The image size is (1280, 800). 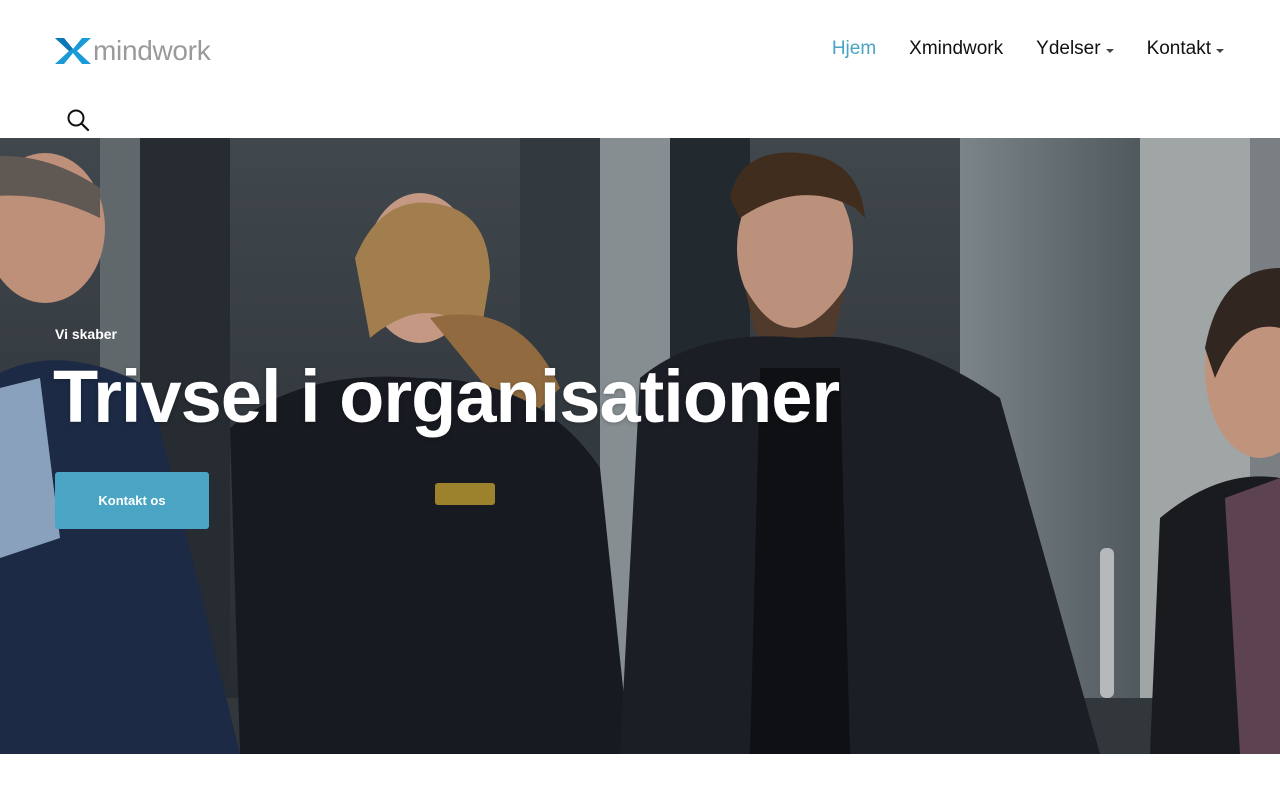 I want to click on site-logo: mindwork, so click(x=133, y=50).